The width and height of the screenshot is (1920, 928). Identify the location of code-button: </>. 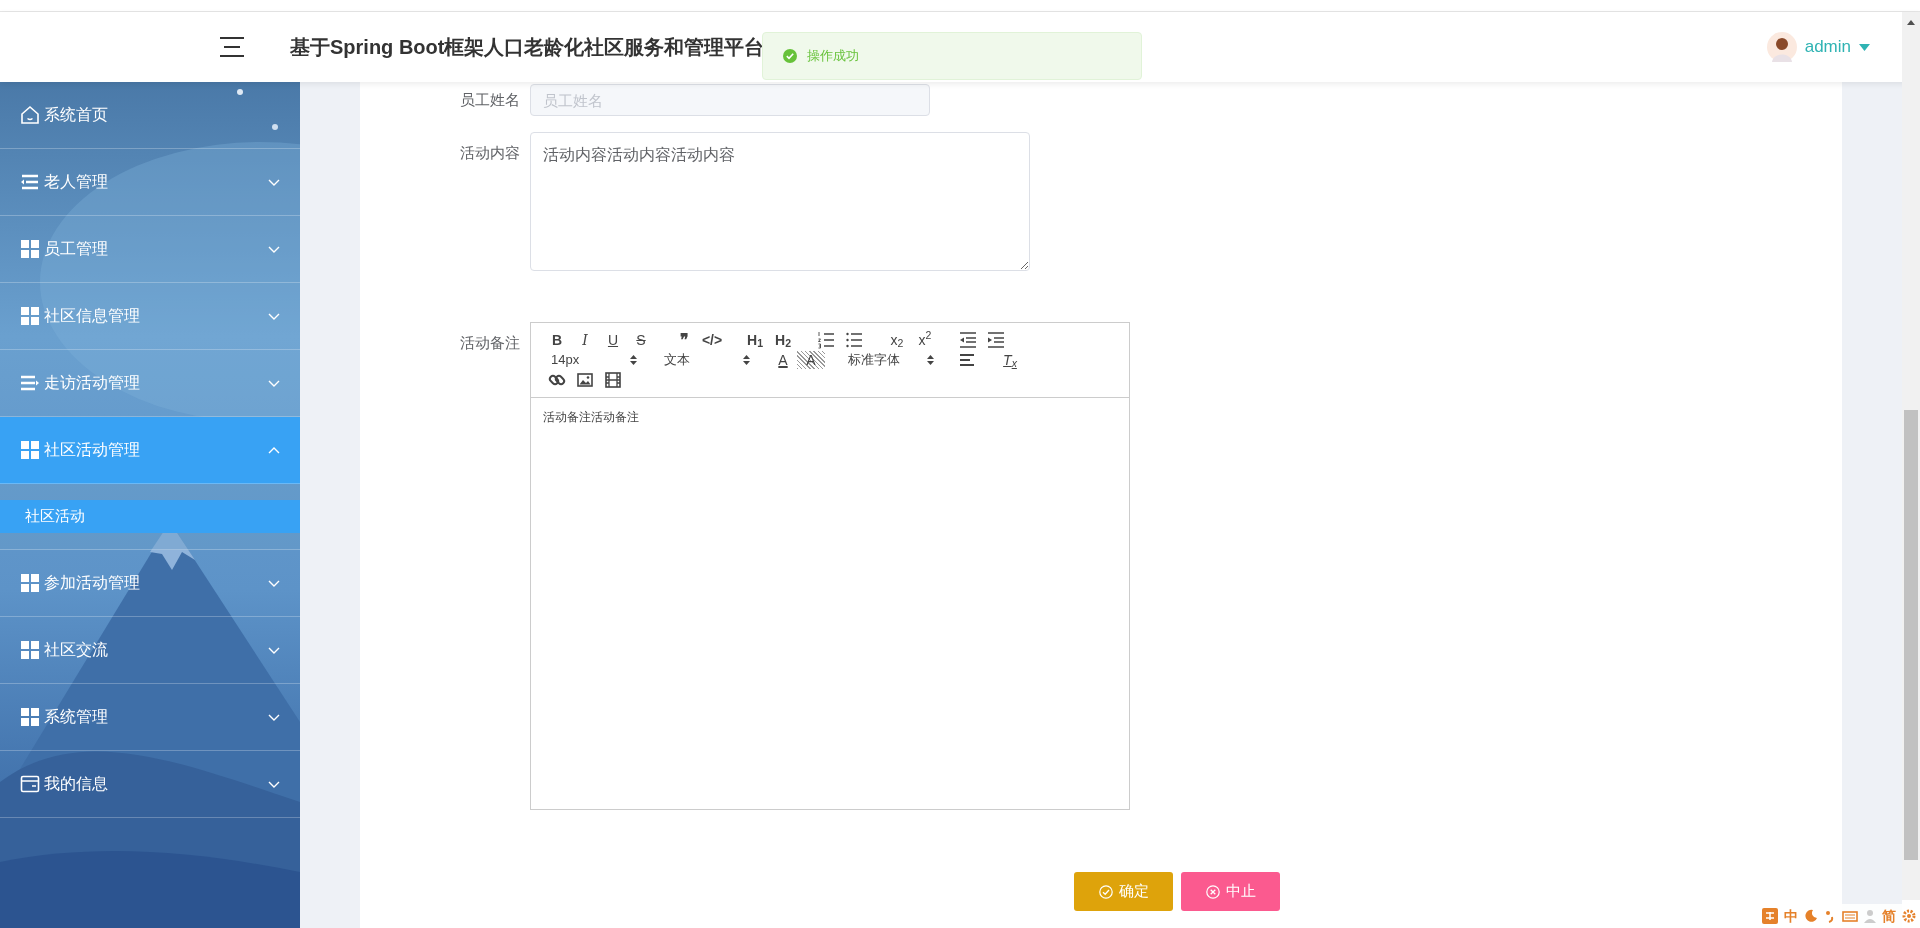
(712, 340).